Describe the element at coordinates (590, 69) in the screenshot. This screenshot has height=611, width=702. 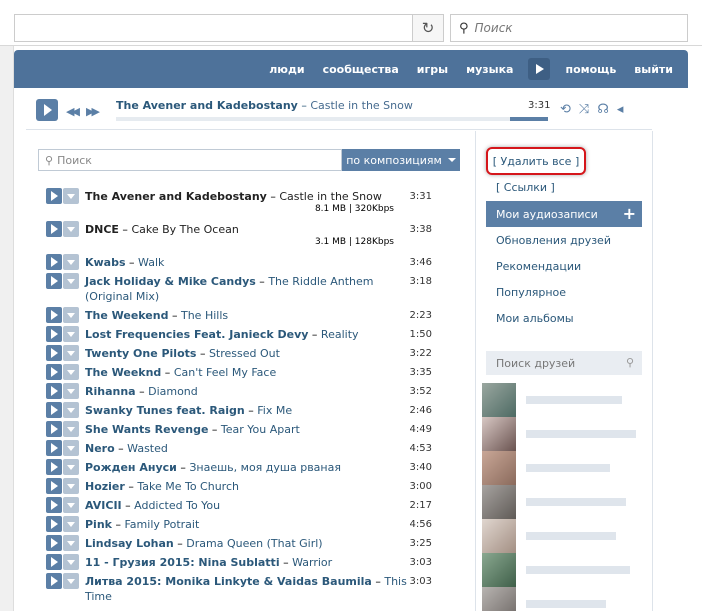
I see `nav-help: помощь` at that location.